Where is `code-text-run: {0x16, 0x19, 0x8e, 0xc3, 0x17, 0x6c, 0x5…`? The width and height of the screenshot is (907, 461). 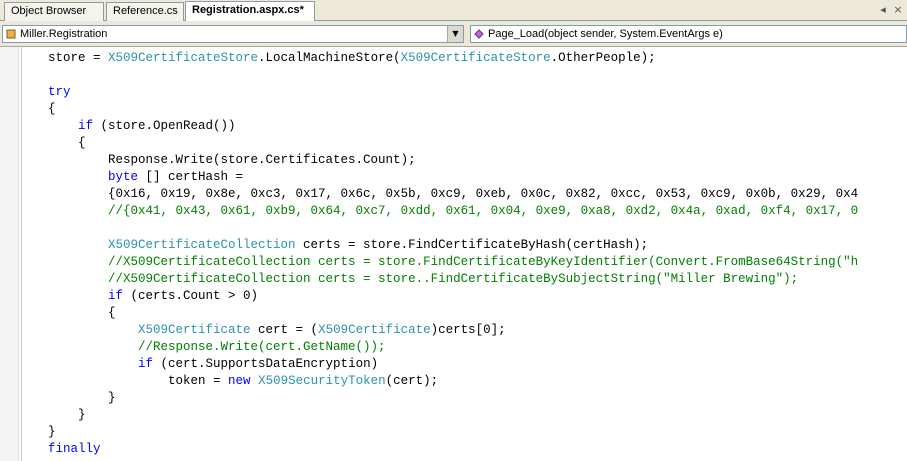
code-text-run: {0x16, 0x19, 0x8e, 0xc3, 0x17, 0x6c, 0x5… is located at coordinates (483, 194).